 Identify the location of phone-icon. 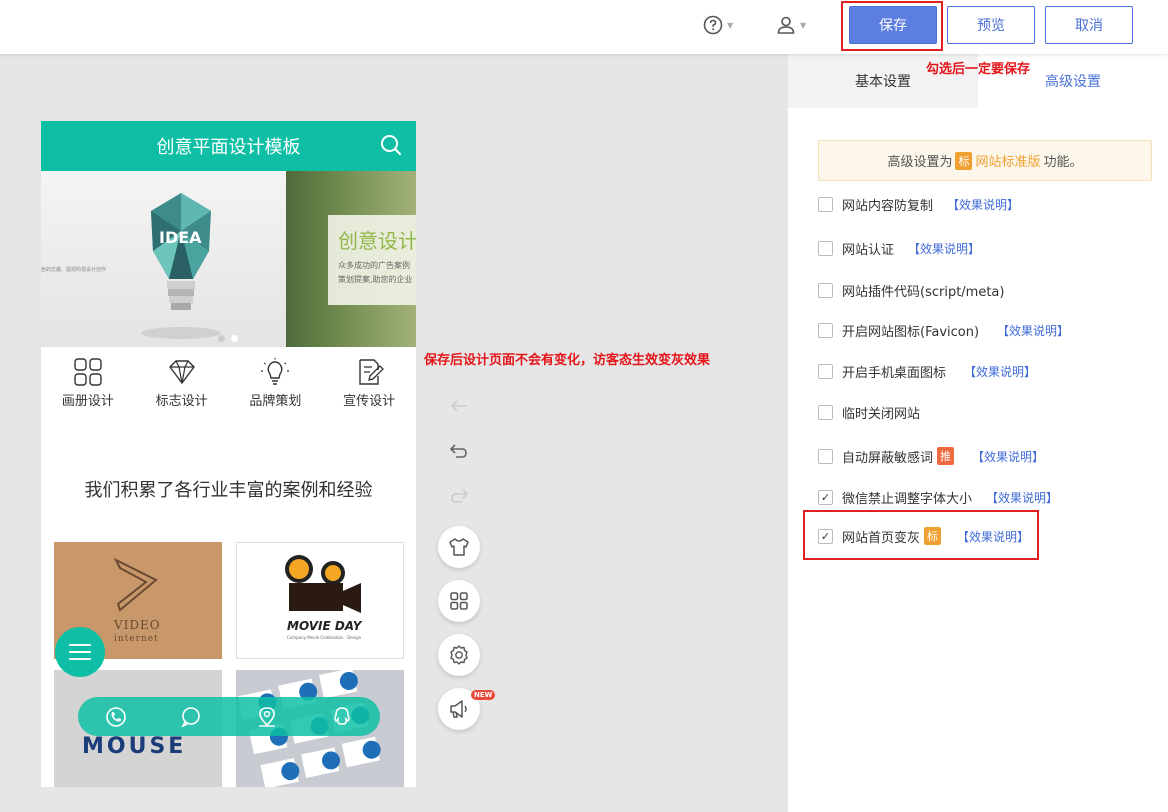
(116, 717).